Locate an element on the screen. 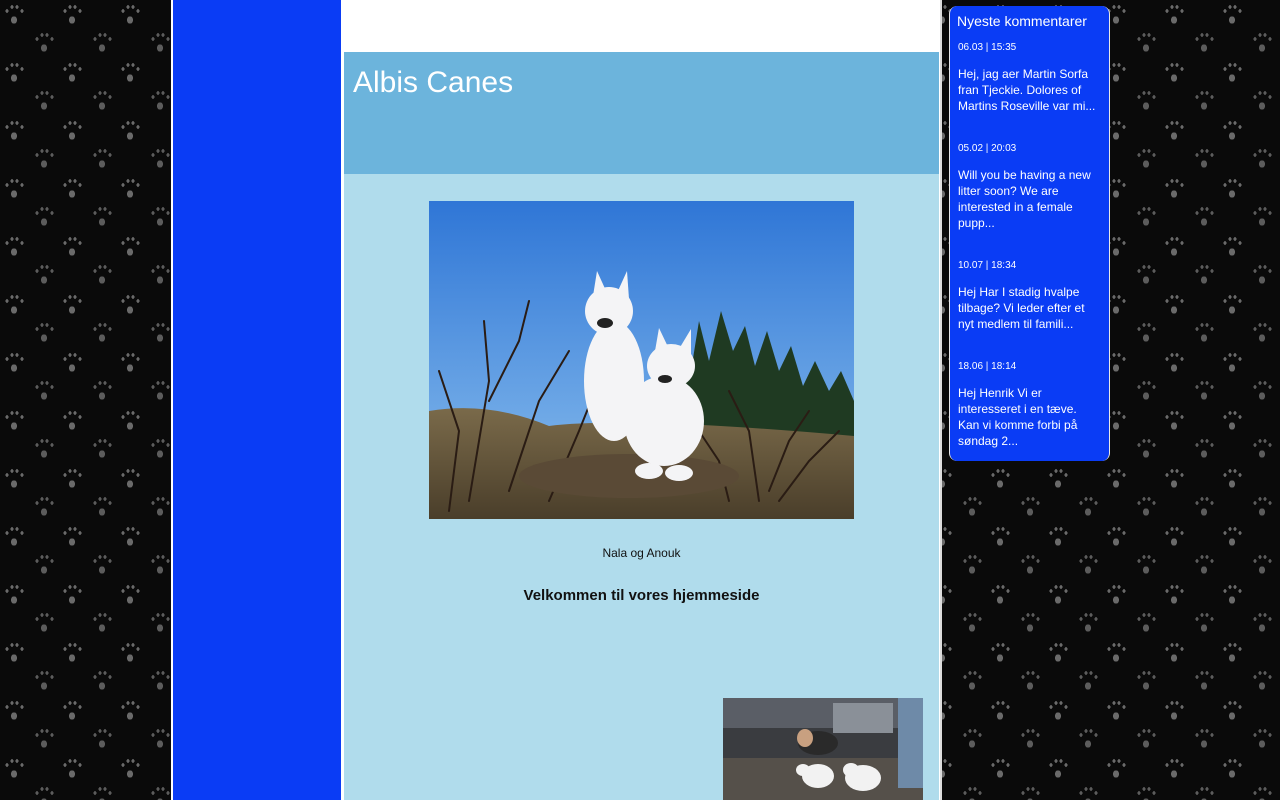  photo-caption: Nala og Anouk is located at coordinates (641, 553).